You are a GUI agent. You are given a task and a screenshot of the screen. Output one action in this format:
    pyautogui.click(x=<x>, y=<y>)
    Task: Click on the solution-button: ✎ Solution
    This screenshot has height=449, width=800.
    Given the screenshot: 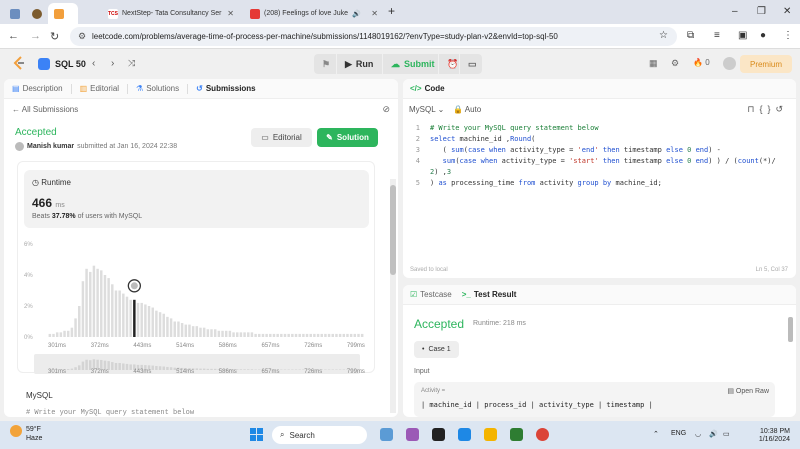 What is the action you would take?
    pyautogui.click(x=347, y=137)
    